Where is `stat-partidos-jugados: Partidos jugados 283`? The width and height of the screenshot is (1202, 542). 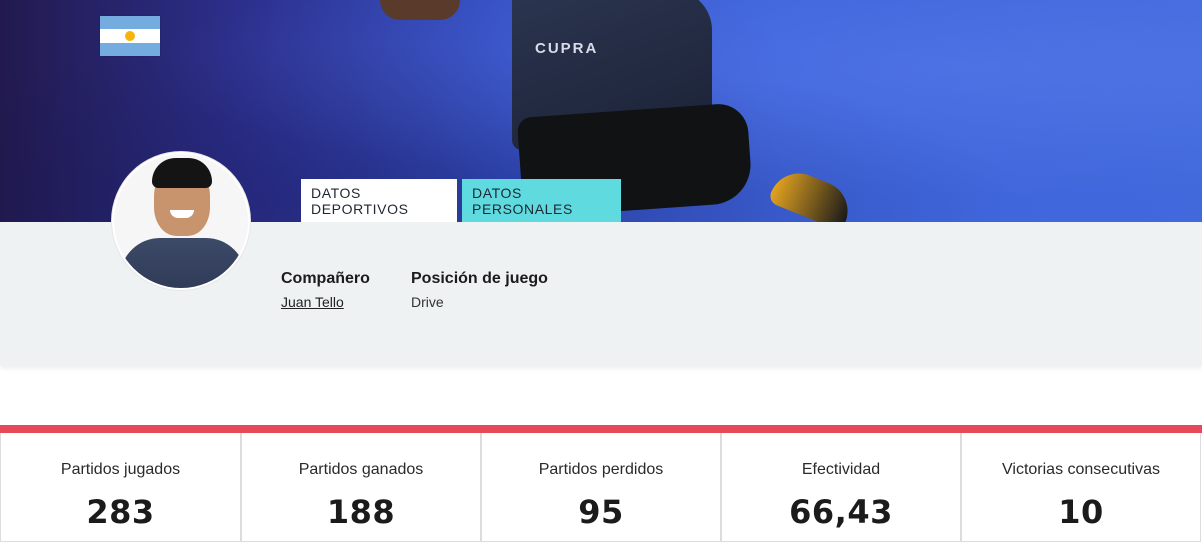 stat-partidos-jugados: Partidos jugados 283 is located at coordinates (120, 487).